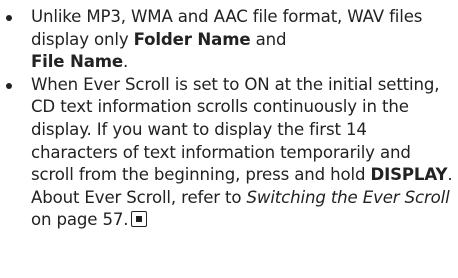 The width and height of the screenshot is (458, 278). I want to click on cross-reference-title: Switching the Ever Scroll, so click(348, 197).